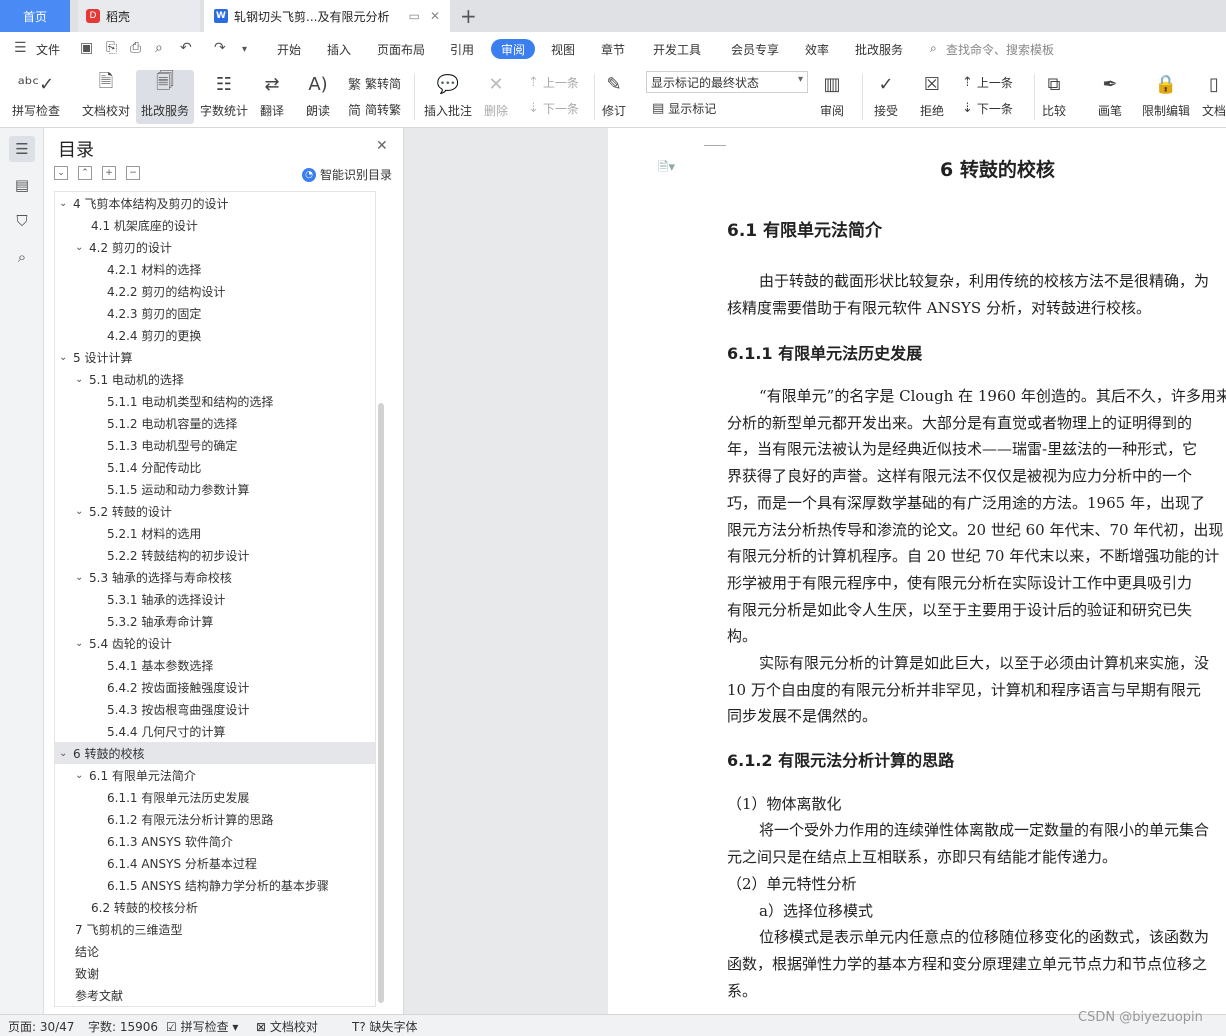  Describe the element at coordinates (1166, 94) in the screenshot. I see `restrict-edit-button: 🔒 限制编辑` at that location.